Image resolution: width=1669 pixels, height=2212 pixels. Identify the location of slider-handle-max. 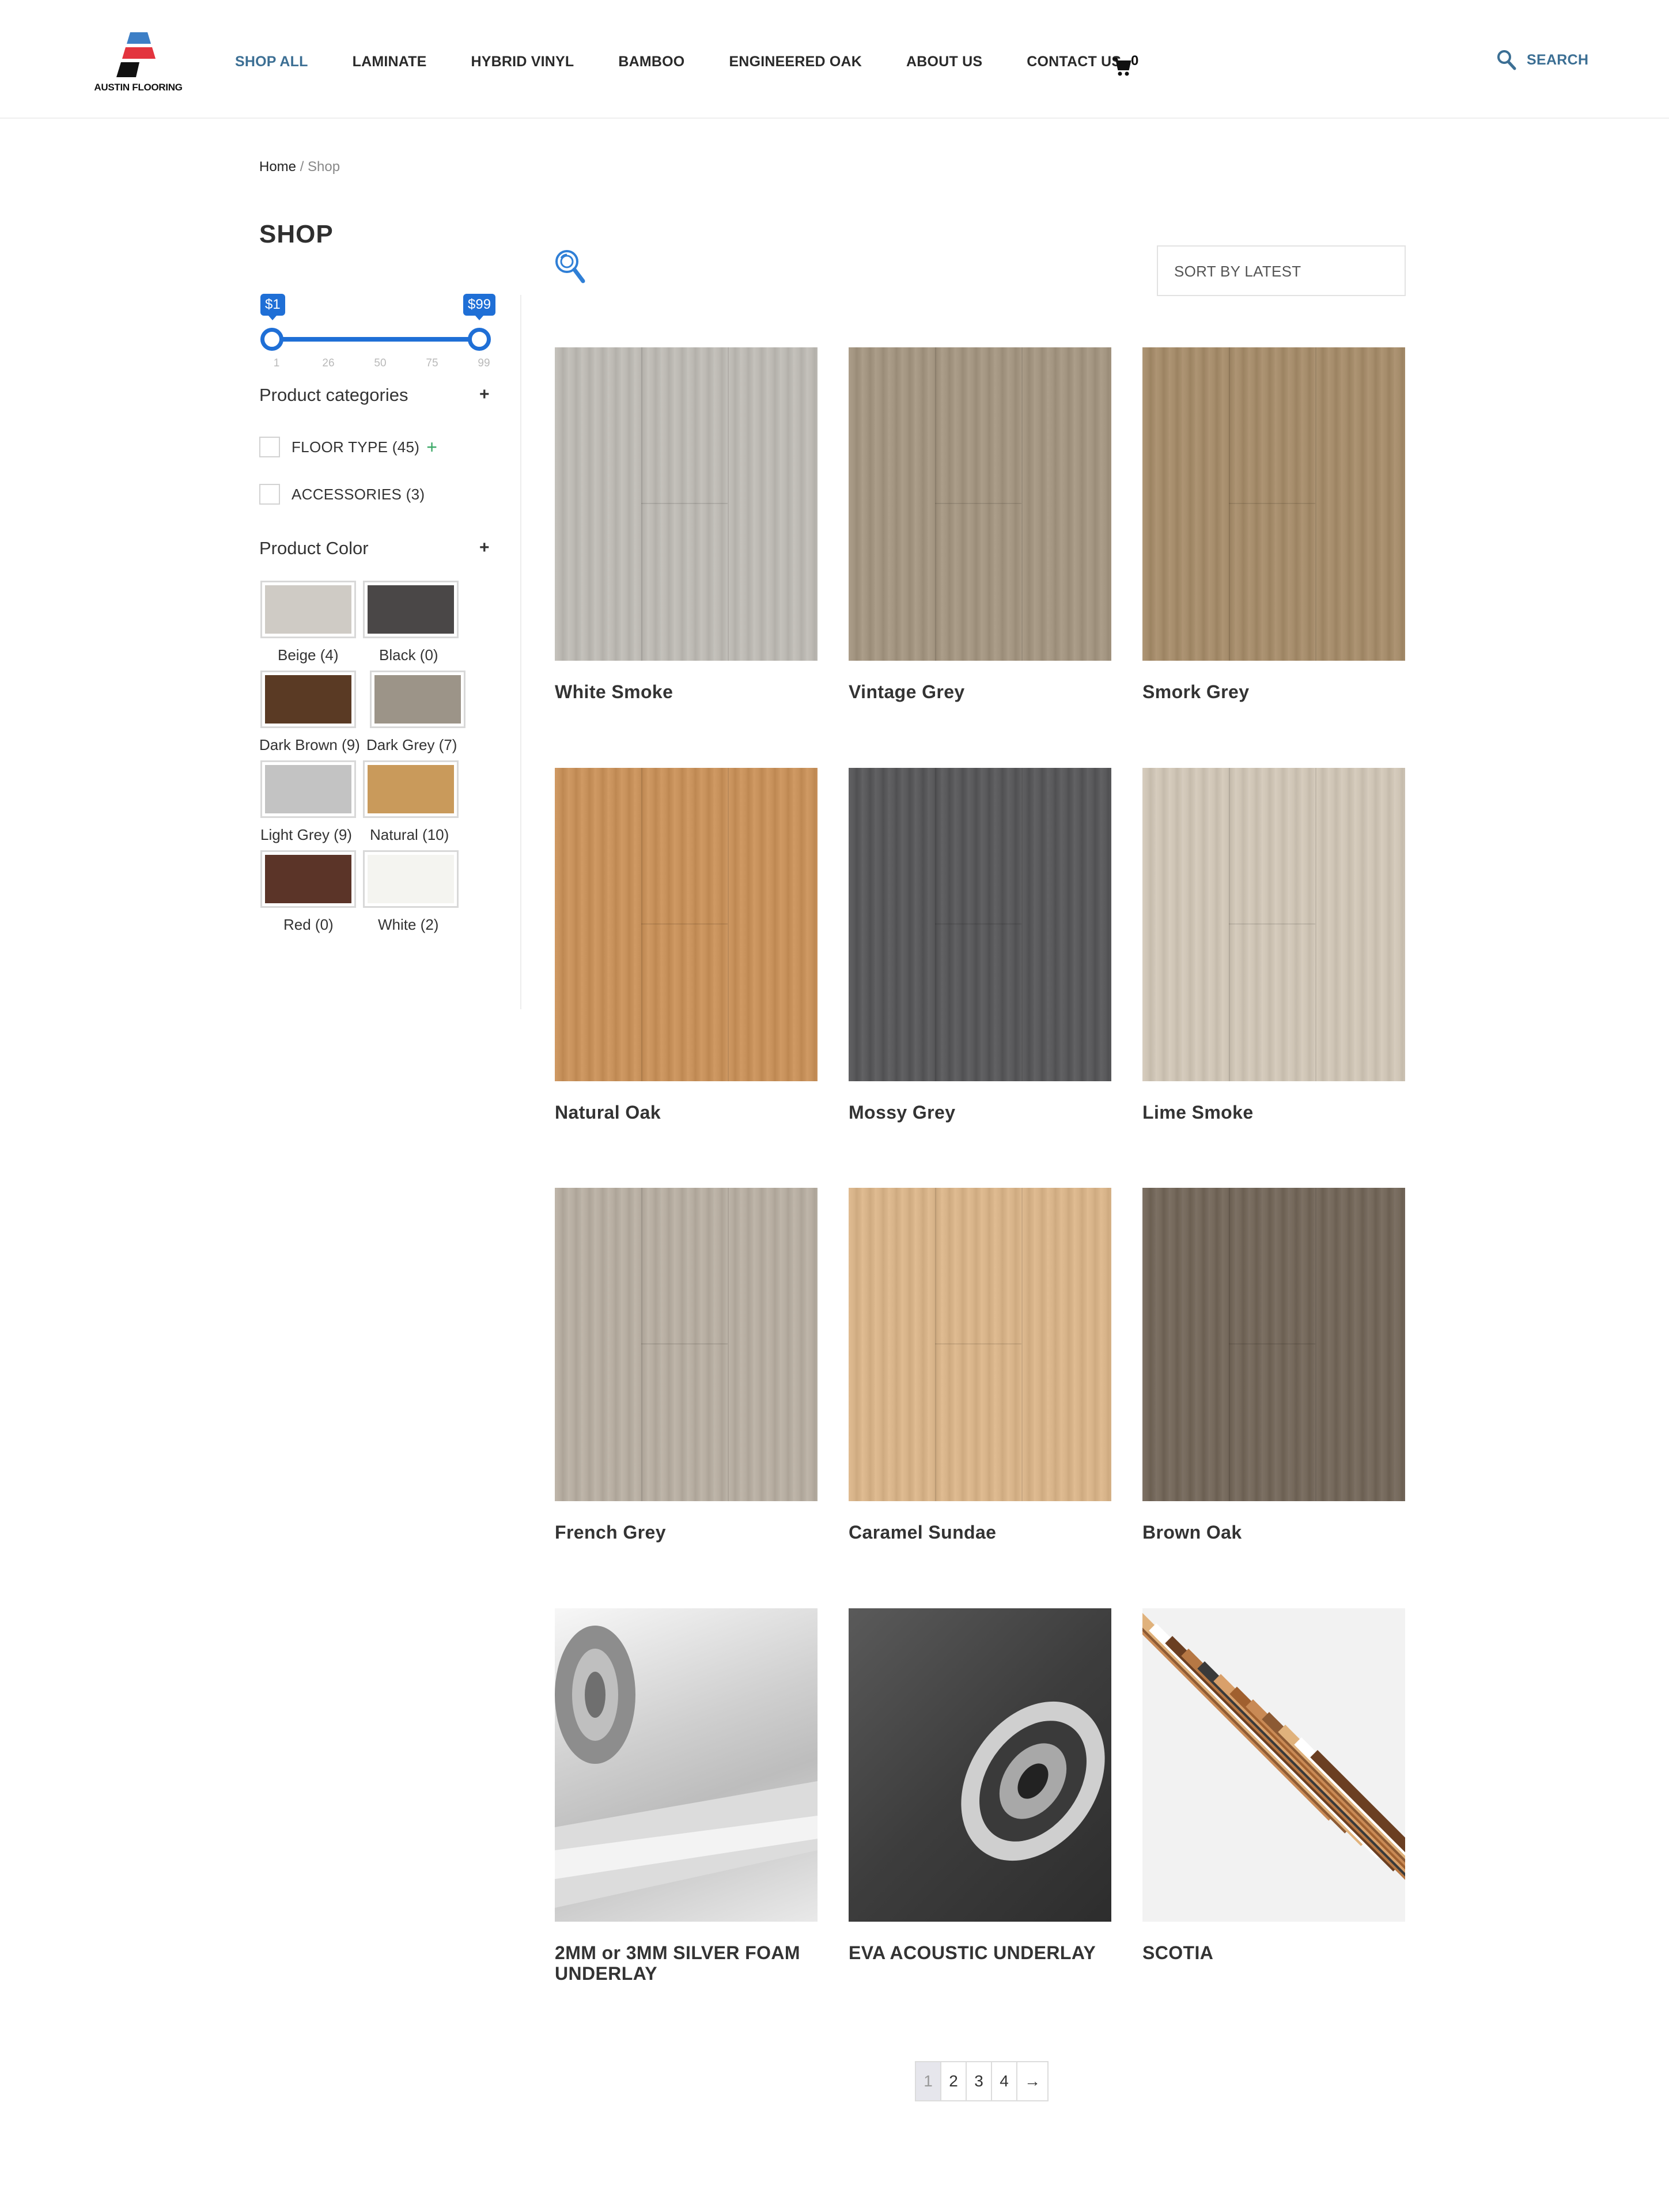
(479, 339).